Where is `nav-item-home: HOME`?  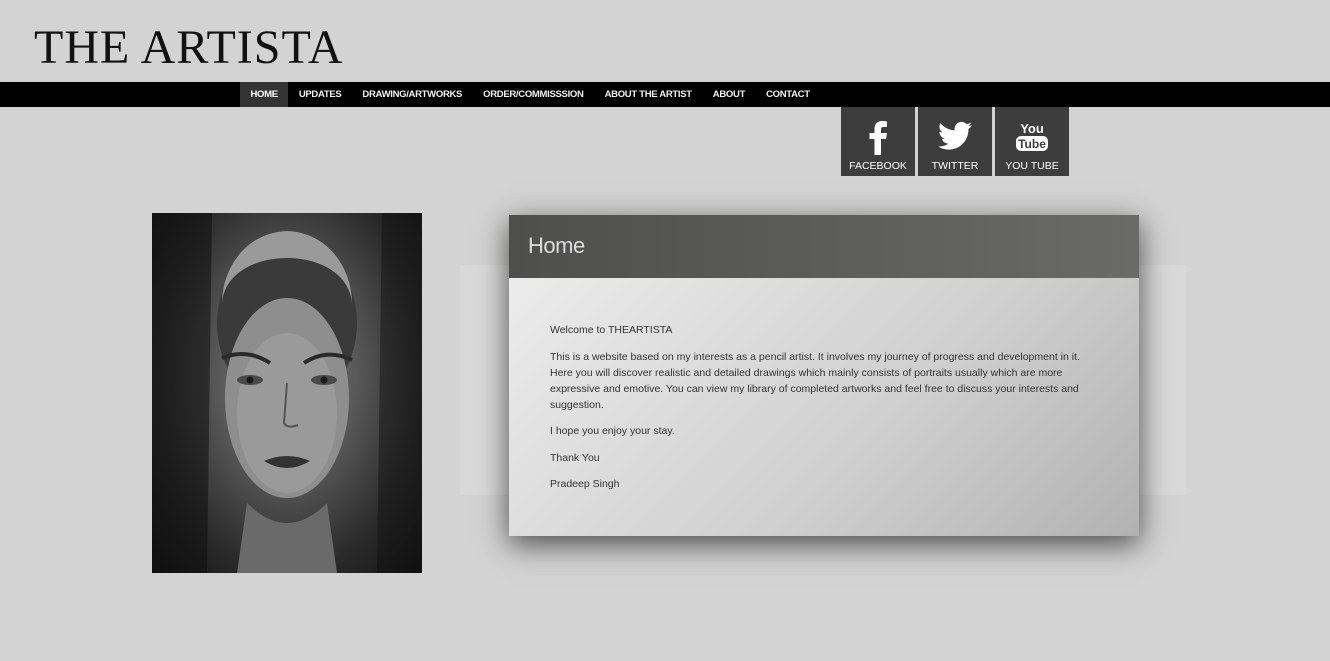
nav-item-home: HOME is located at coordinates (264, 94).